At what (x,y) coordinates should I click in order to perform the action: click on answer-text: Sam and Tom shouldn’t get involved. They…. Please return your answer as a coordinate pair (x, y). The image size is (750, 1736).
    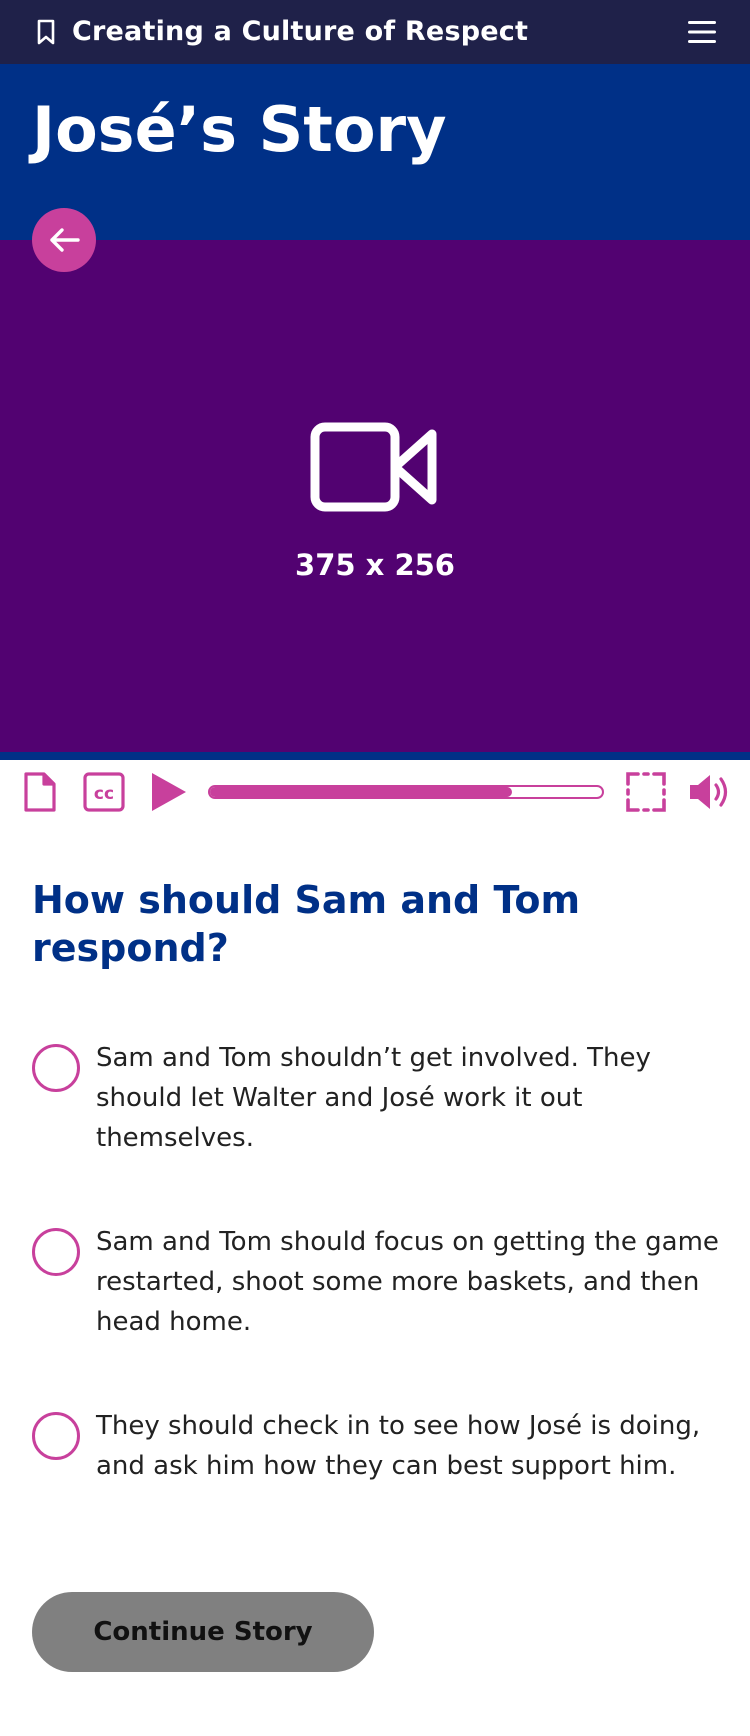
    Looking at the image, I should click on (373, 1098).